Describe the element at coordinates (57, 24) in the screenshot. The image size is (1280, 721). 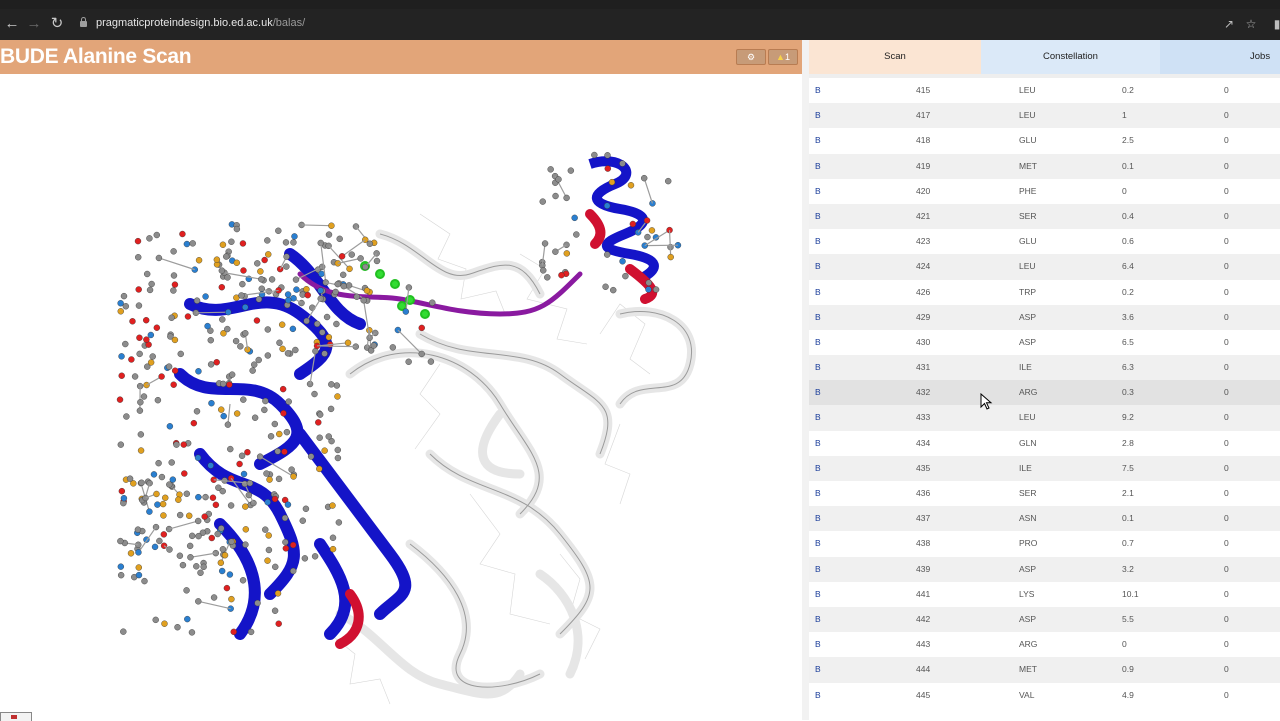
I see `reload-icon: ↻` at that location.